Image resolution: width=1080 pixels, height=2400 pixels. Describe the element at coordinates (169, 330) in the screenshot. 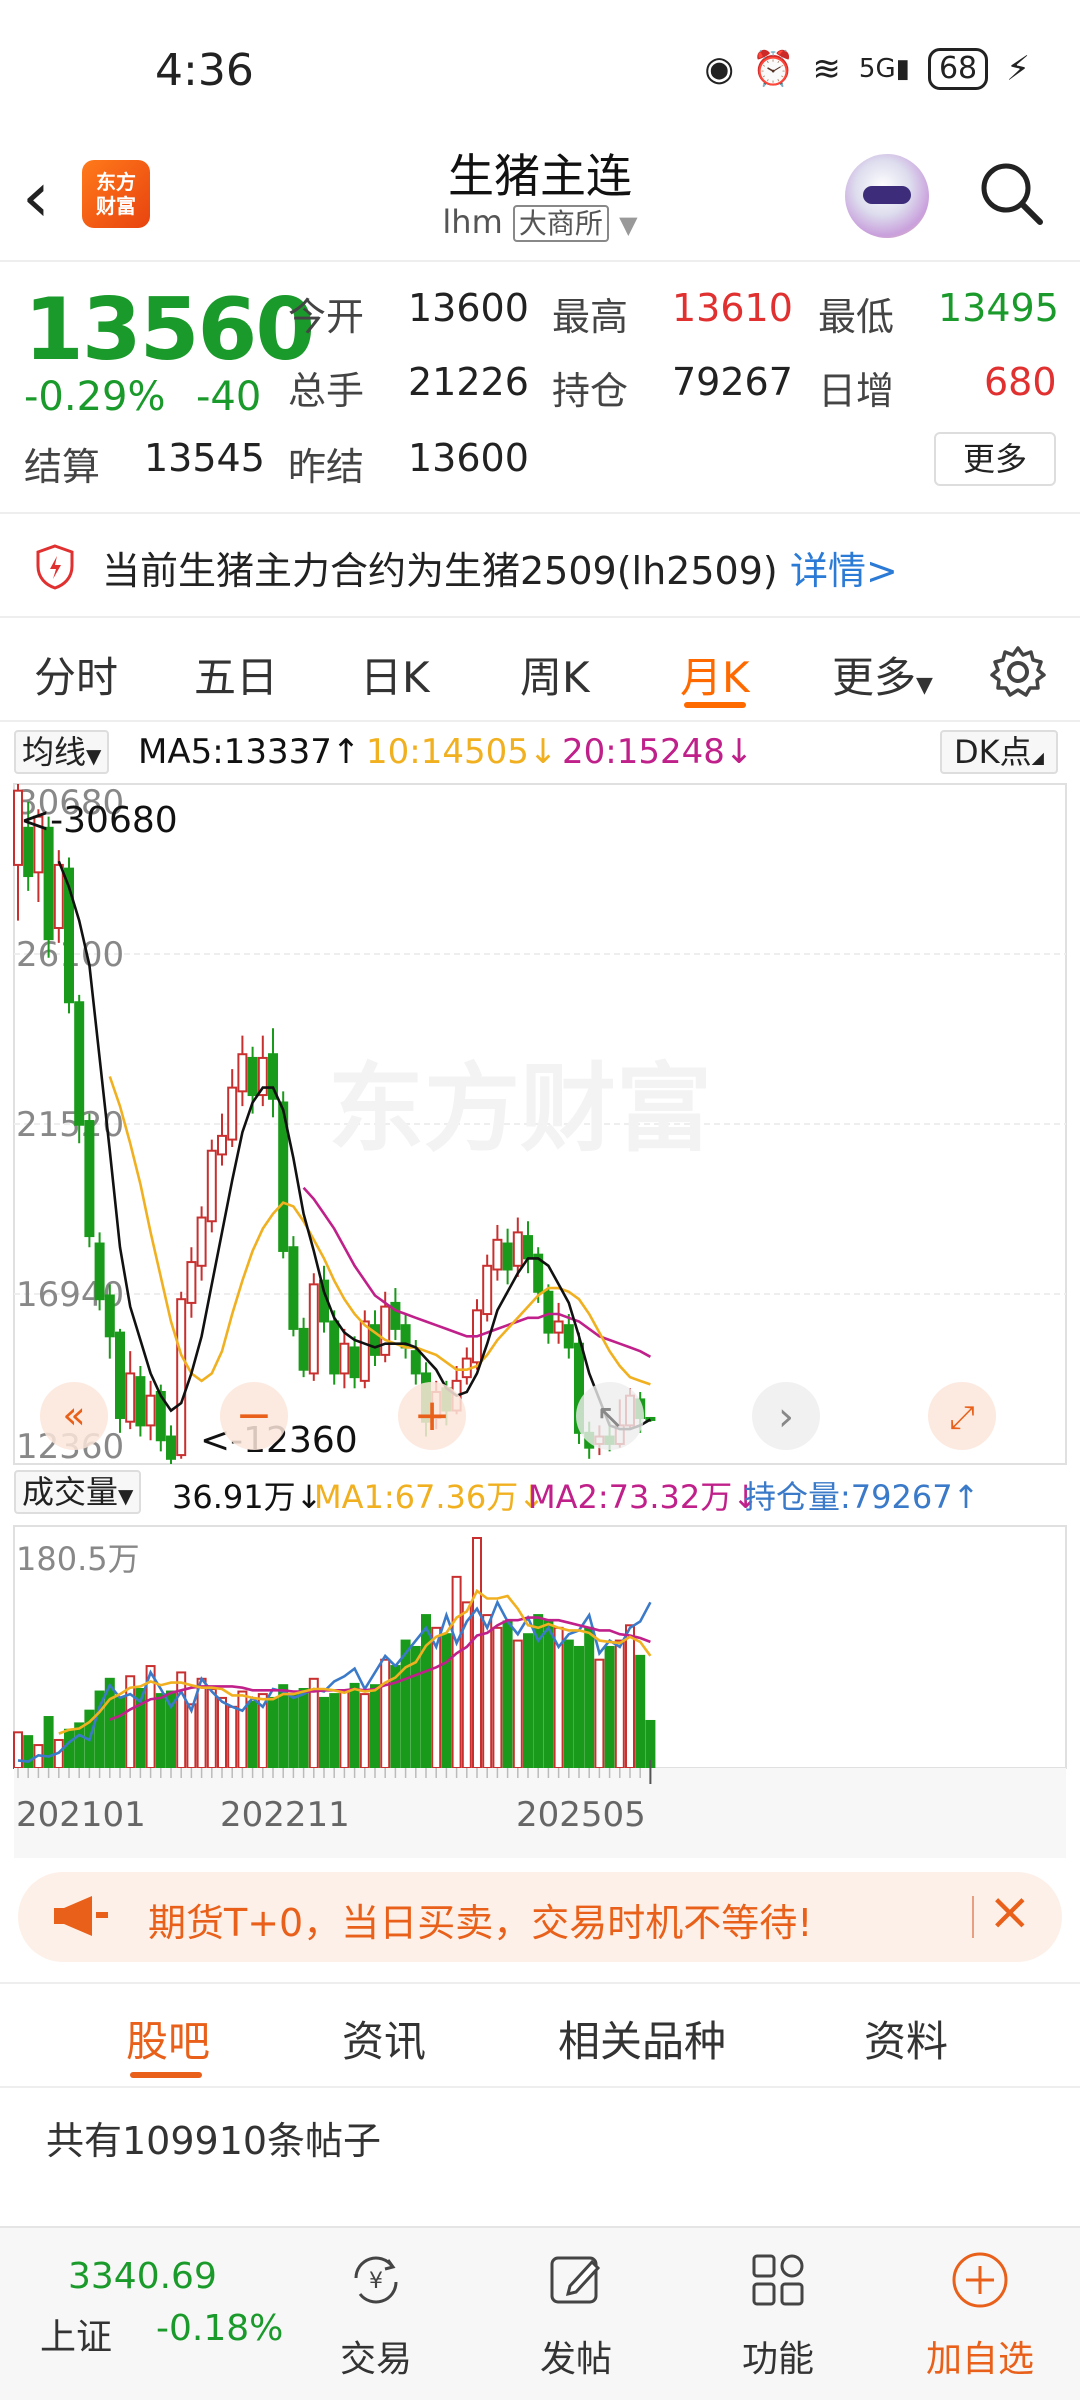

I see `last-price: 13560` at that location.